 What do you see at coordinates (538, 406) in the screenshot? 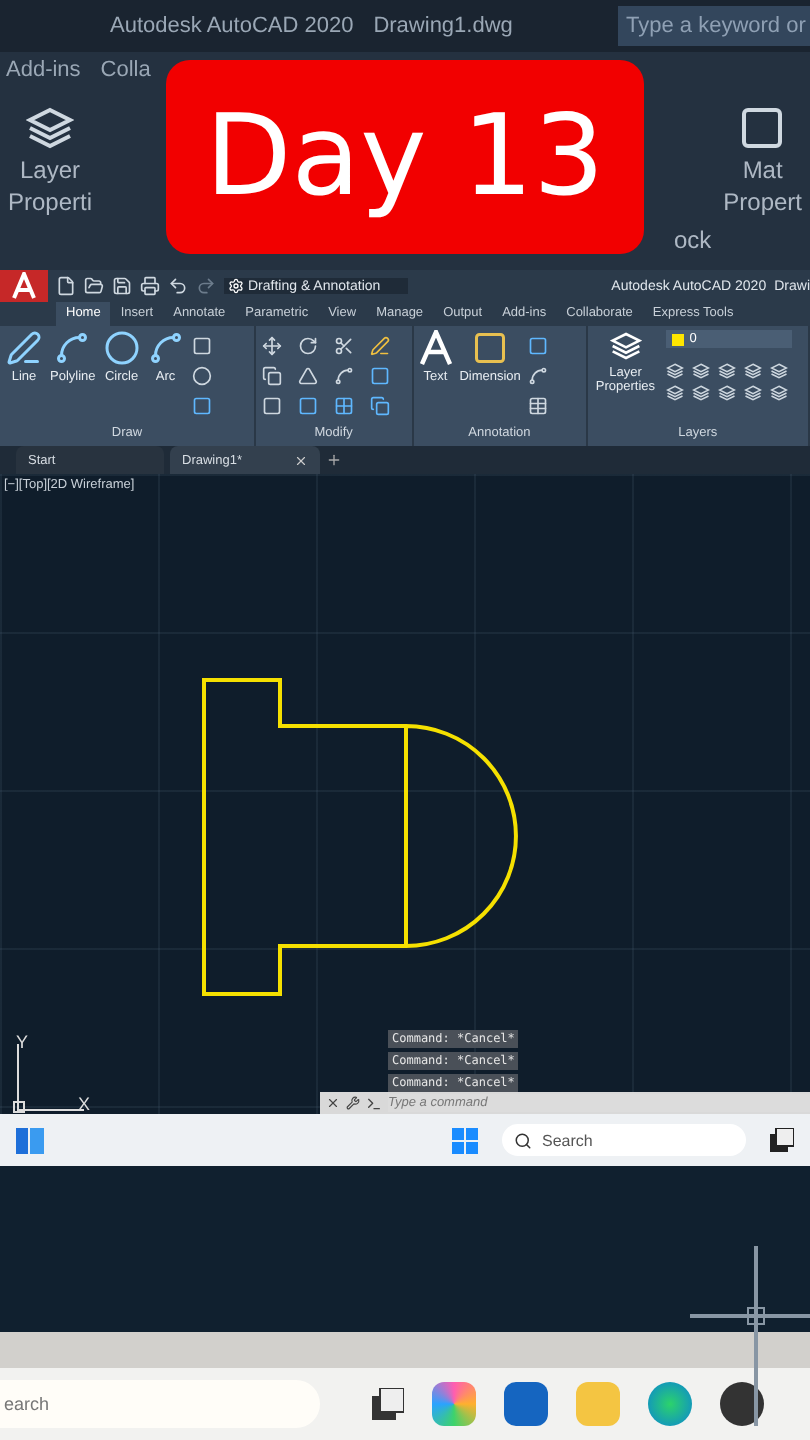
I see `table-icon` at bounding box center [538, 406].